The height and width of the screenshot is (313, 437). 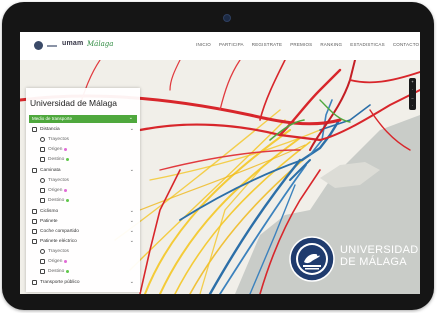 I want to click on layer-group-ciclismo: Ciclismo ⌄, so click(x=83, y=211).